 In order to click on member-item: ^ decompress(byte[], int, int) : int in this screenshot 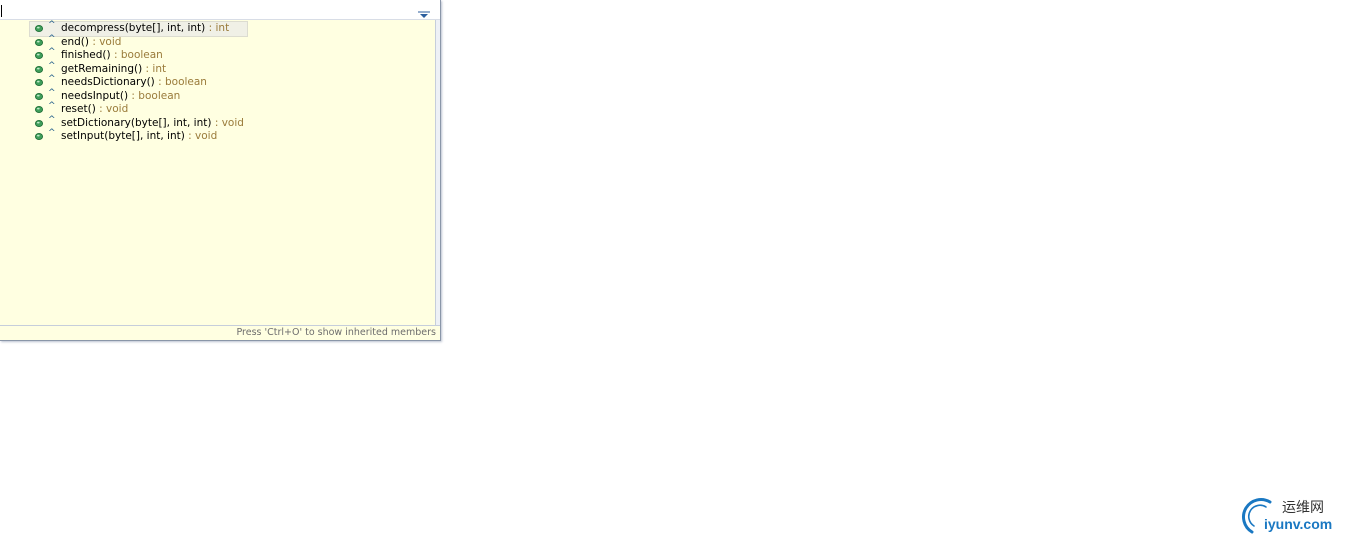, I will do `click(138, 28)`.